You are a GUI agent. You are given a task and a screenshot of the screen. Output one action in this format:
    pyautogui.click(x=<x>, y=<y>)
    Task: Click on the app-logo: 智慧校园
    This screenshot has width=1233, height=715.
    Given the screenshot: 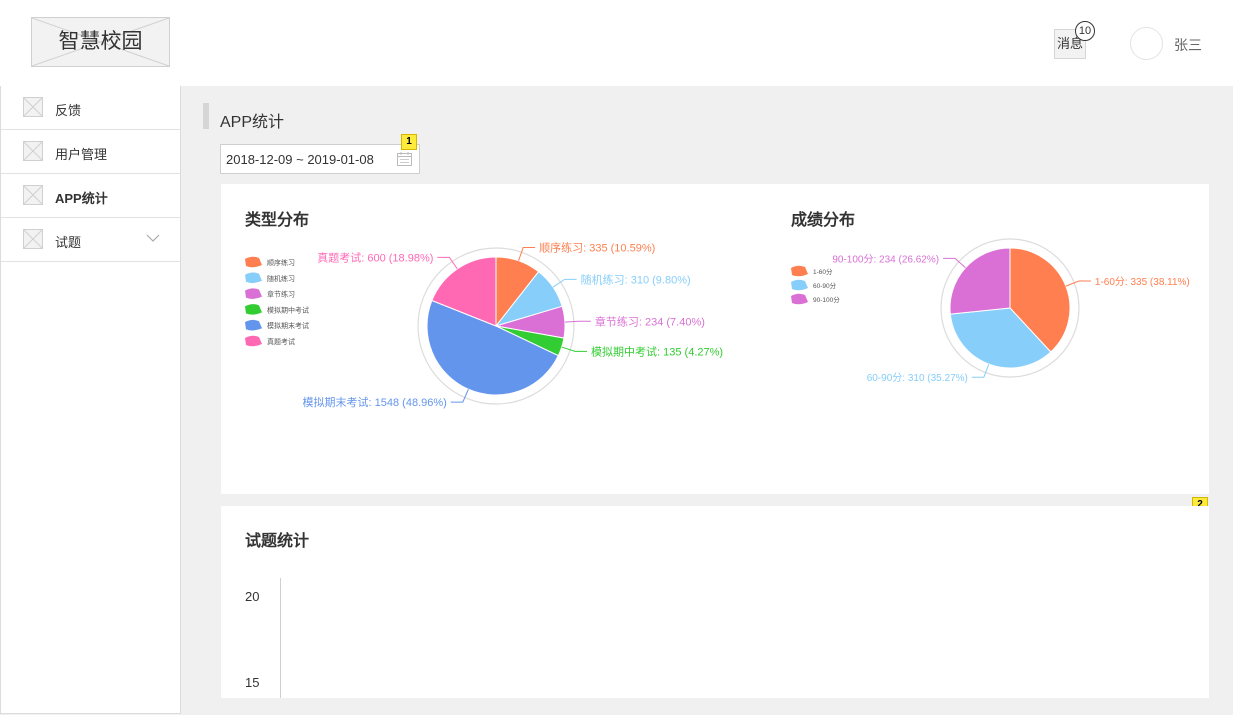 What is the action you would take?
    pyautogui.click(x=100, y=42)
    